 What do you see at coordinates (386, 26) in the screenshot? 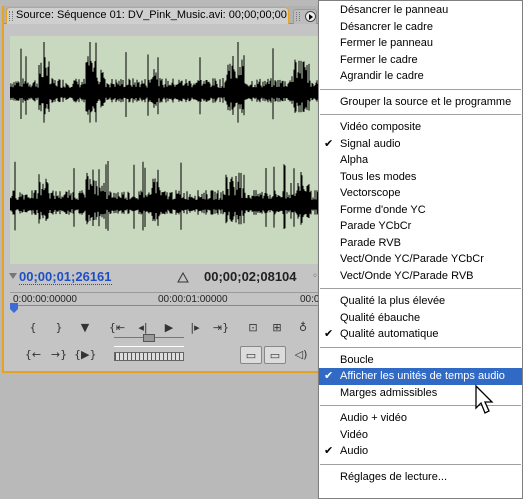
I see `menu-item-label: Désancrer le cadre` at bounding box center [386, 26].